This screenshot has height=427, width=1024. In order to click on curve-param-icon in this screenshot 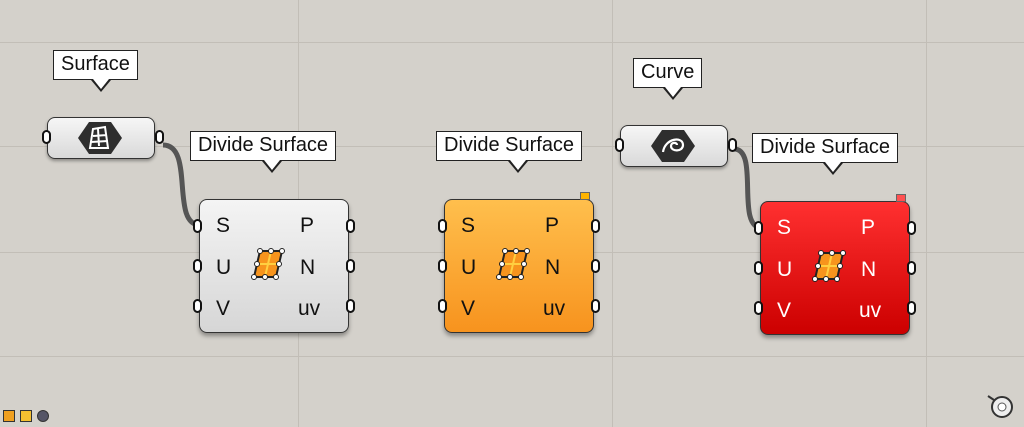, I will do `click(673, 146)`.